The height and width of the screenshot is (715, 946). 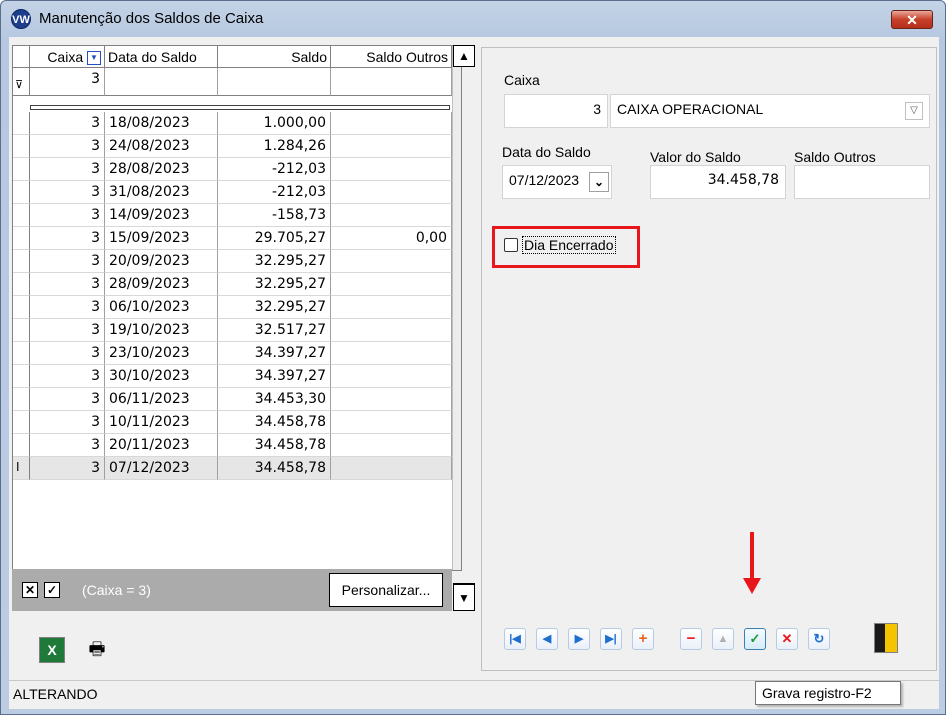 What do you see at coordinates (819, 639) in the screenshot?
I see `refresh-icon: ↻` at bounding box center [819, 639].